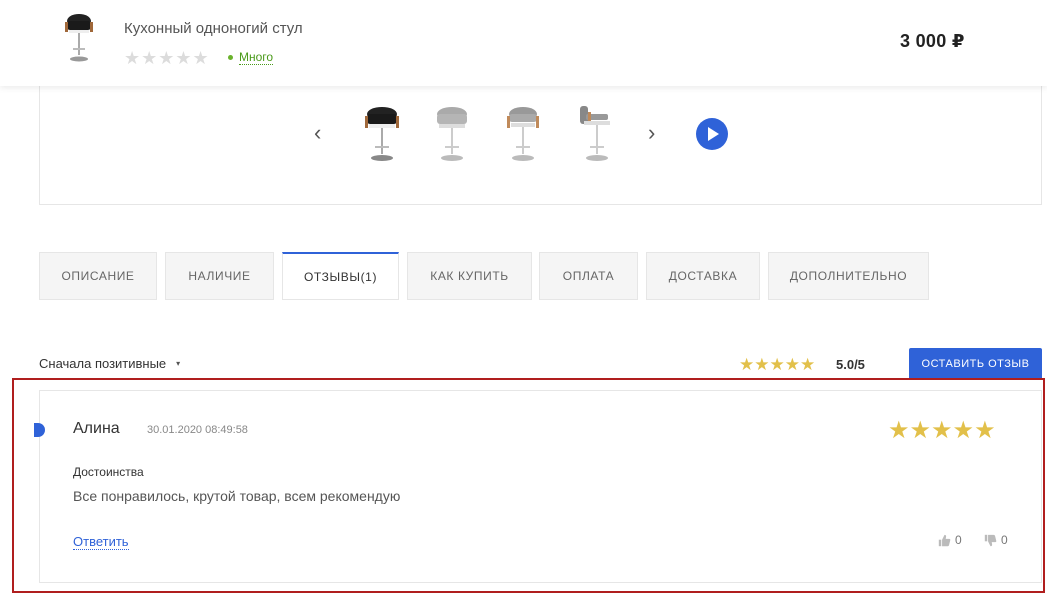 This screenshot has width=1047, height=610. I want to click on play-video-button, so click(712, 134).